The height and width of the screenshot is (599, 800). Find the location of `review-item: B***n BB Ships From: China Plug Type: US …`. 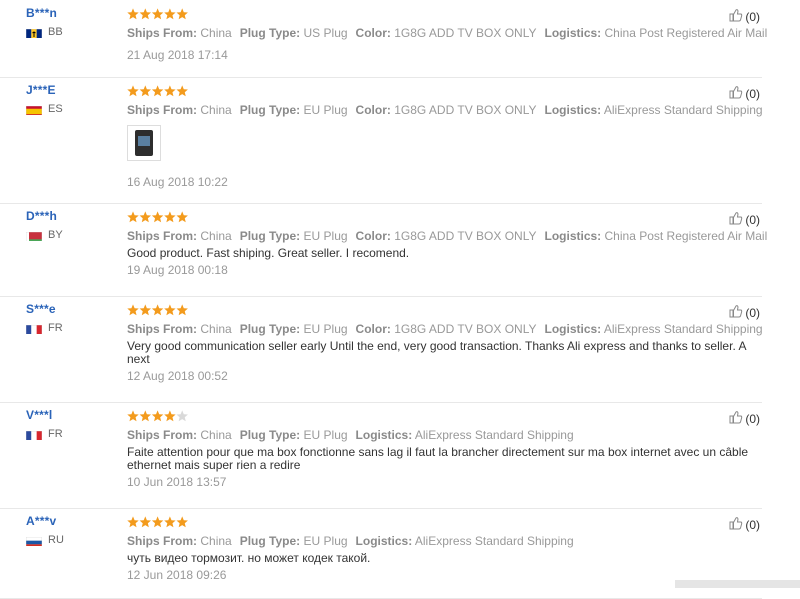

review-item: B***n BB Ships From: China Plug Type: US … is located at coordinates (383, 39).